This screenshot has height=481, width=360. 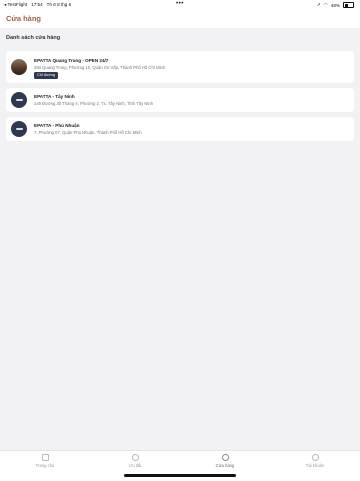 I want to click on store-photo, so click(x=19, y=67).